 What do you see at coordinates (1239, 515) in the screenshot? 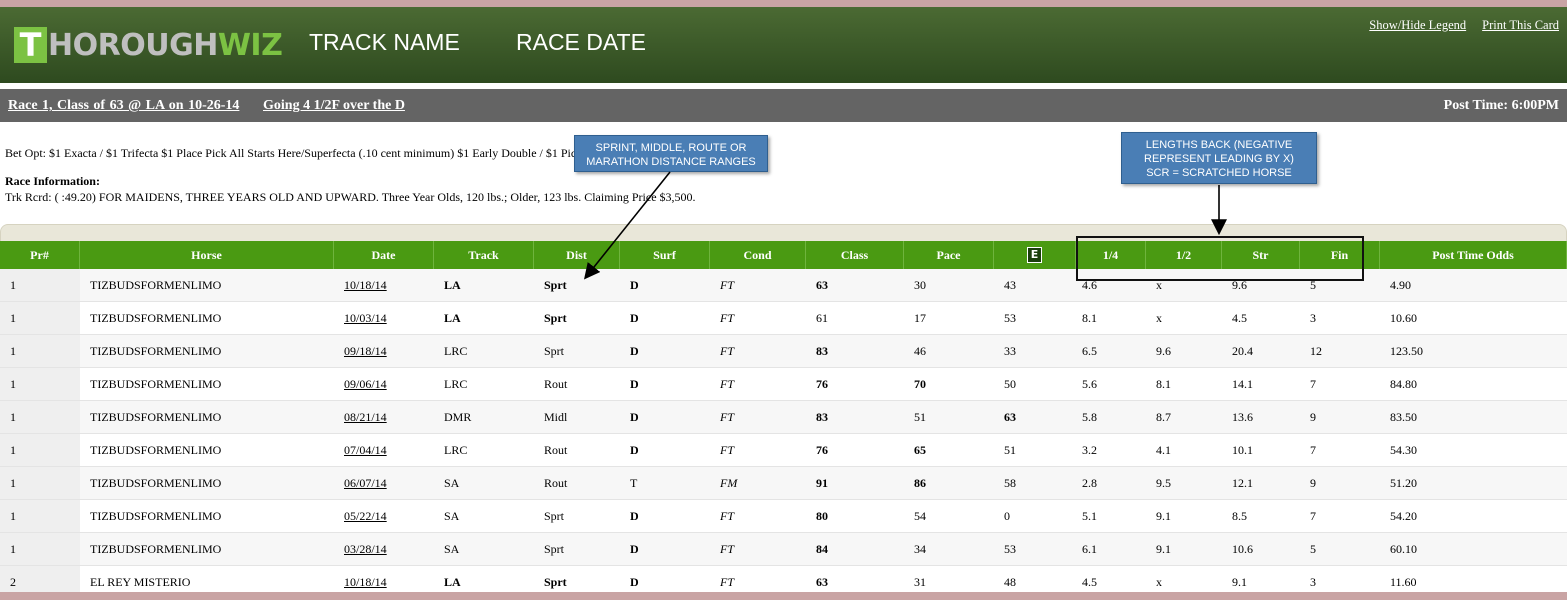
I see `cell-stretch: 8.5` at bounding box center [1239, 515].